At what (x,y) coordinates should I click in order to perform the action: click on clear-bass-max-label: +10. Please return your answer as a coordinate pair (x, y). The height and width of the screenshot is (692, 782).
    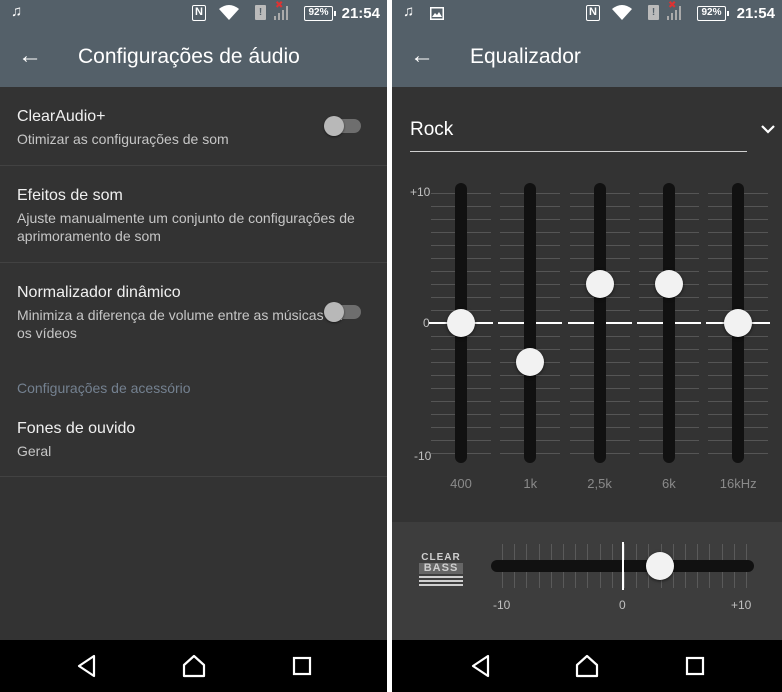
    Looking at the image, I should click on (741, 605).